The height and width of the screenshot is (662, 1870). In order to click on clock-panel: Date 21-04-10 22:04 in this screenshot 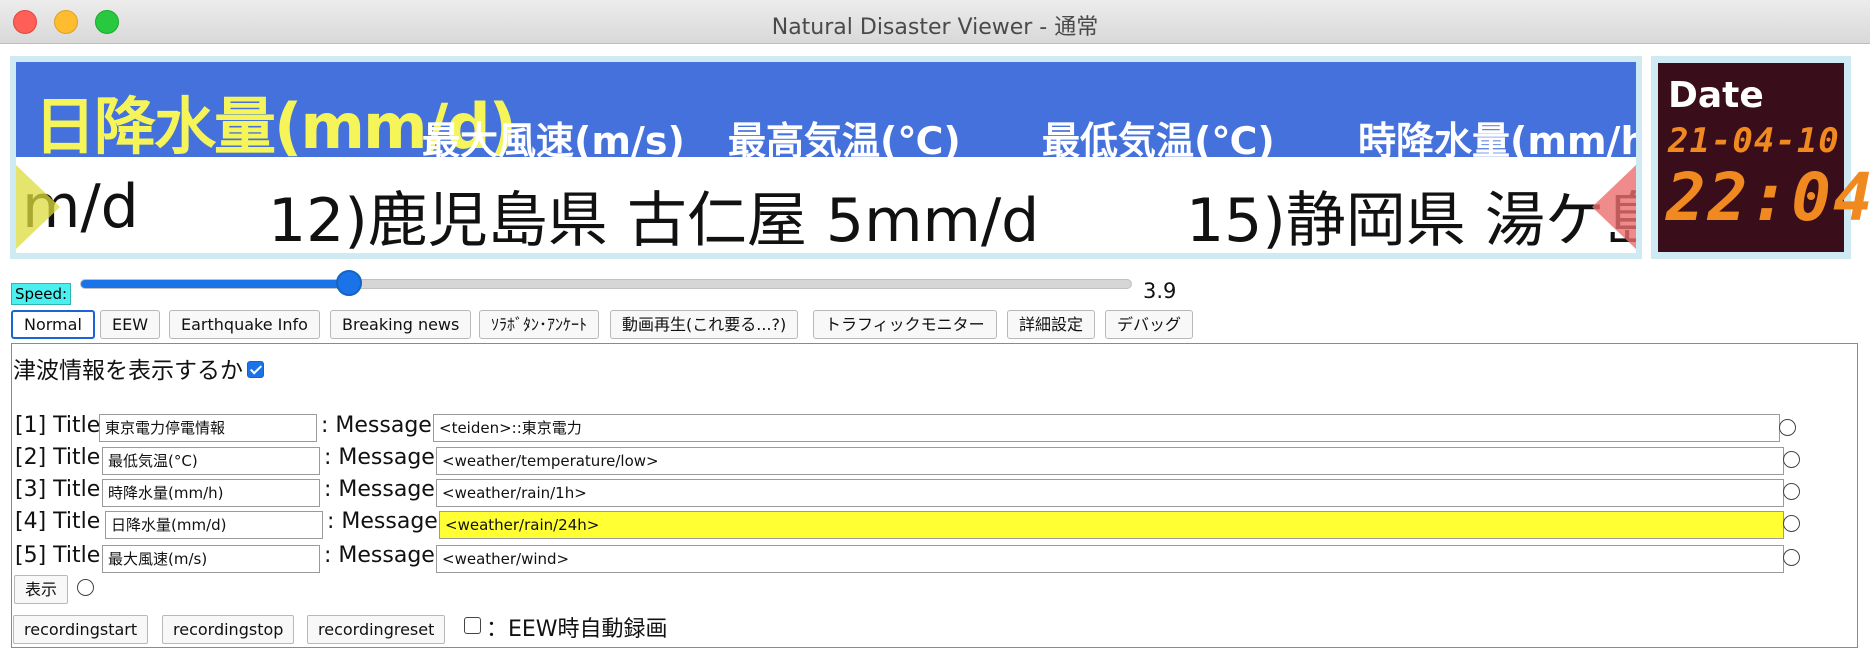, I will do `click(1760, 157)`.